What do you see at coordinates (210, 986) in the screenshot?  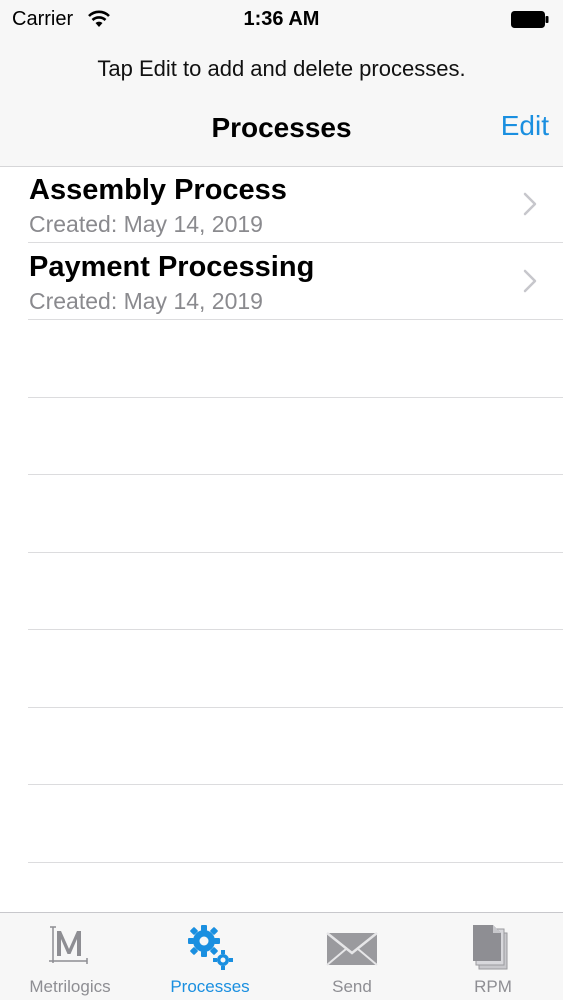 I see `tab-label: Processes` at bounding box center [210, 986].